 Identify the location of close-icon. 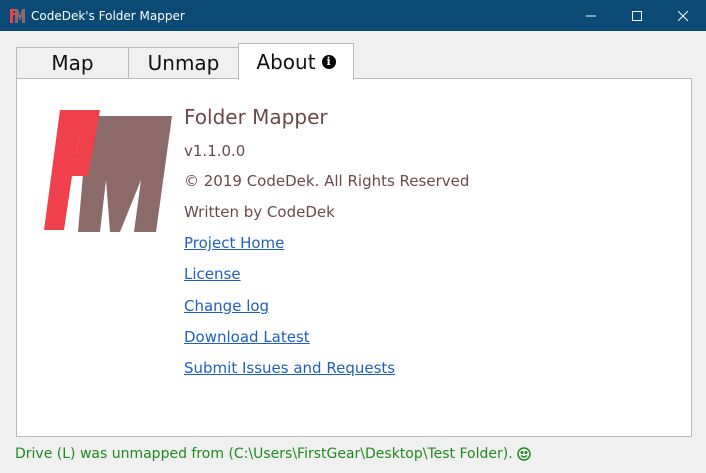
(683, 15).